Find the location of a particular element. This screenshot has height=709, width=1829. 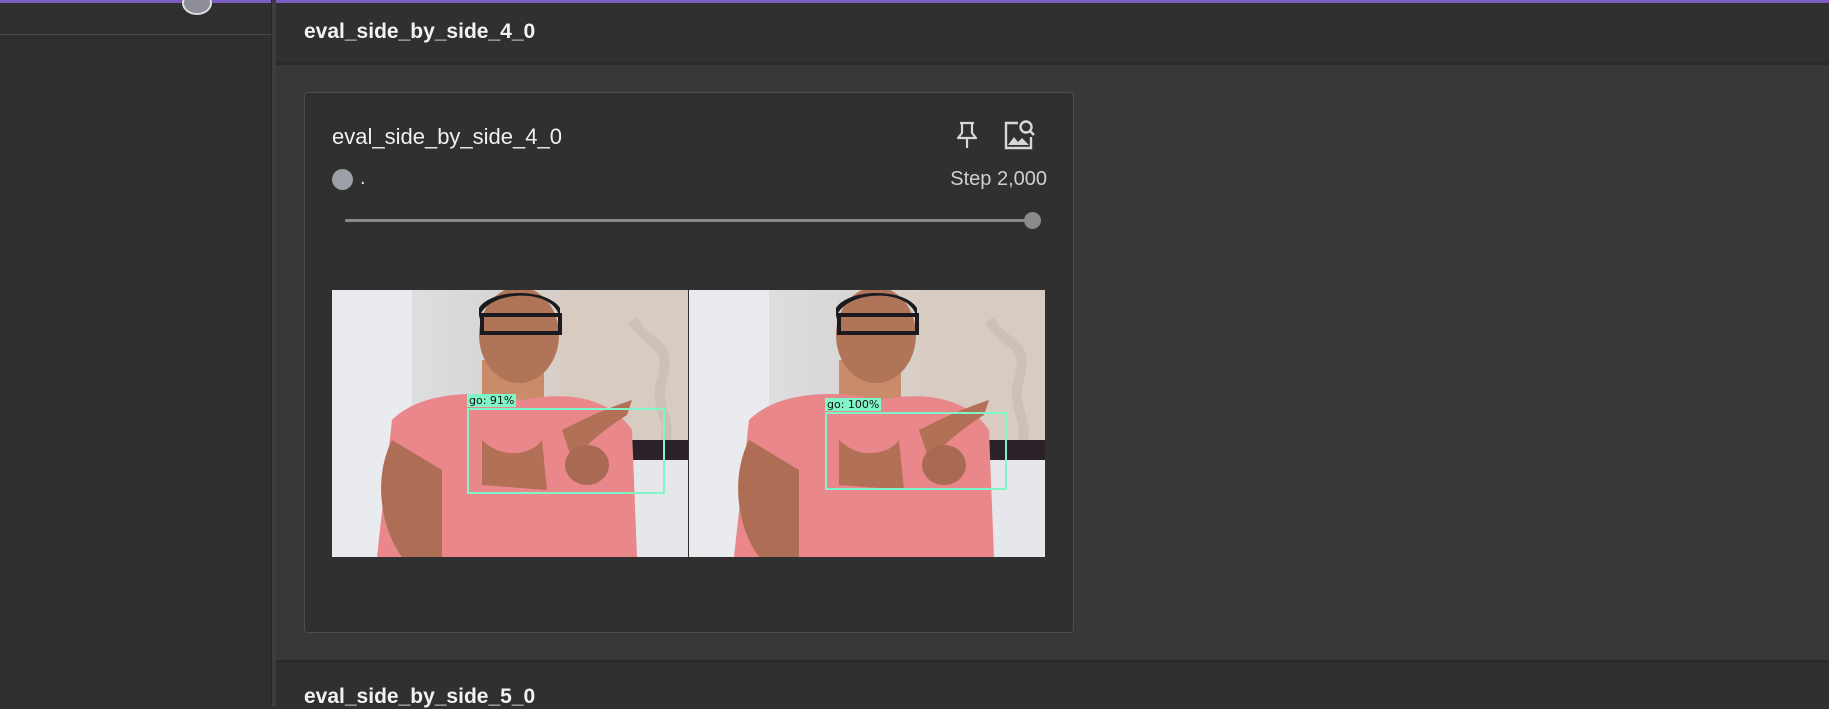

card-title: eval_side_by_side_4_0 is located at coordinates (447, 136).